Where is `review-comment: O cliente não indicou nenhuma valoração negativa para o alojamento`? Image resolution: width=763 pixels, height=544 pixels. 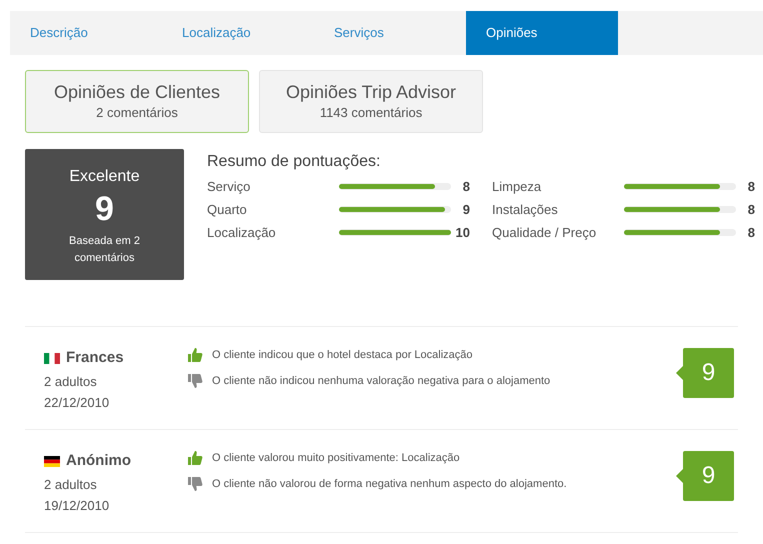 review-comment: O cliente não indicou nenhuma valoração negativa para o alojamento is located at coordinates (381, 381).